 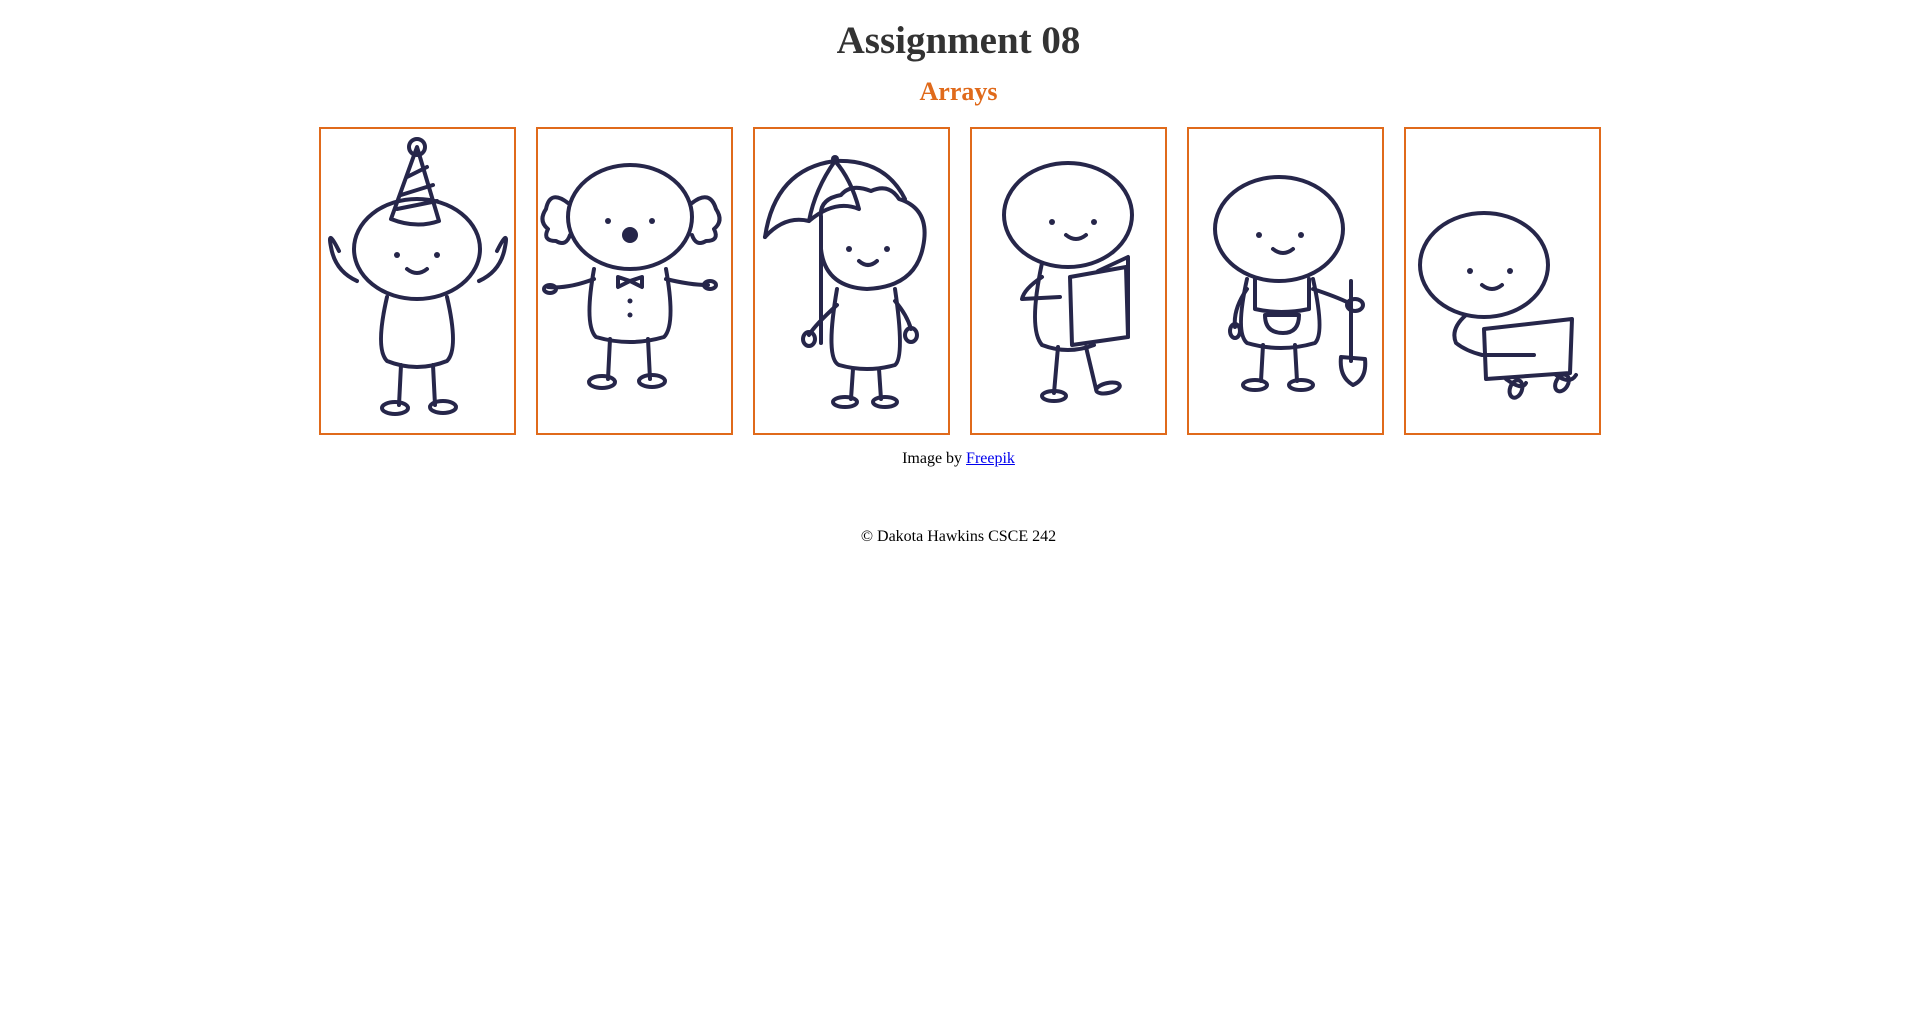 I want to click on footer-copyright: © Dakota Hawkins CSCE 242, so click(x=958, y=536).